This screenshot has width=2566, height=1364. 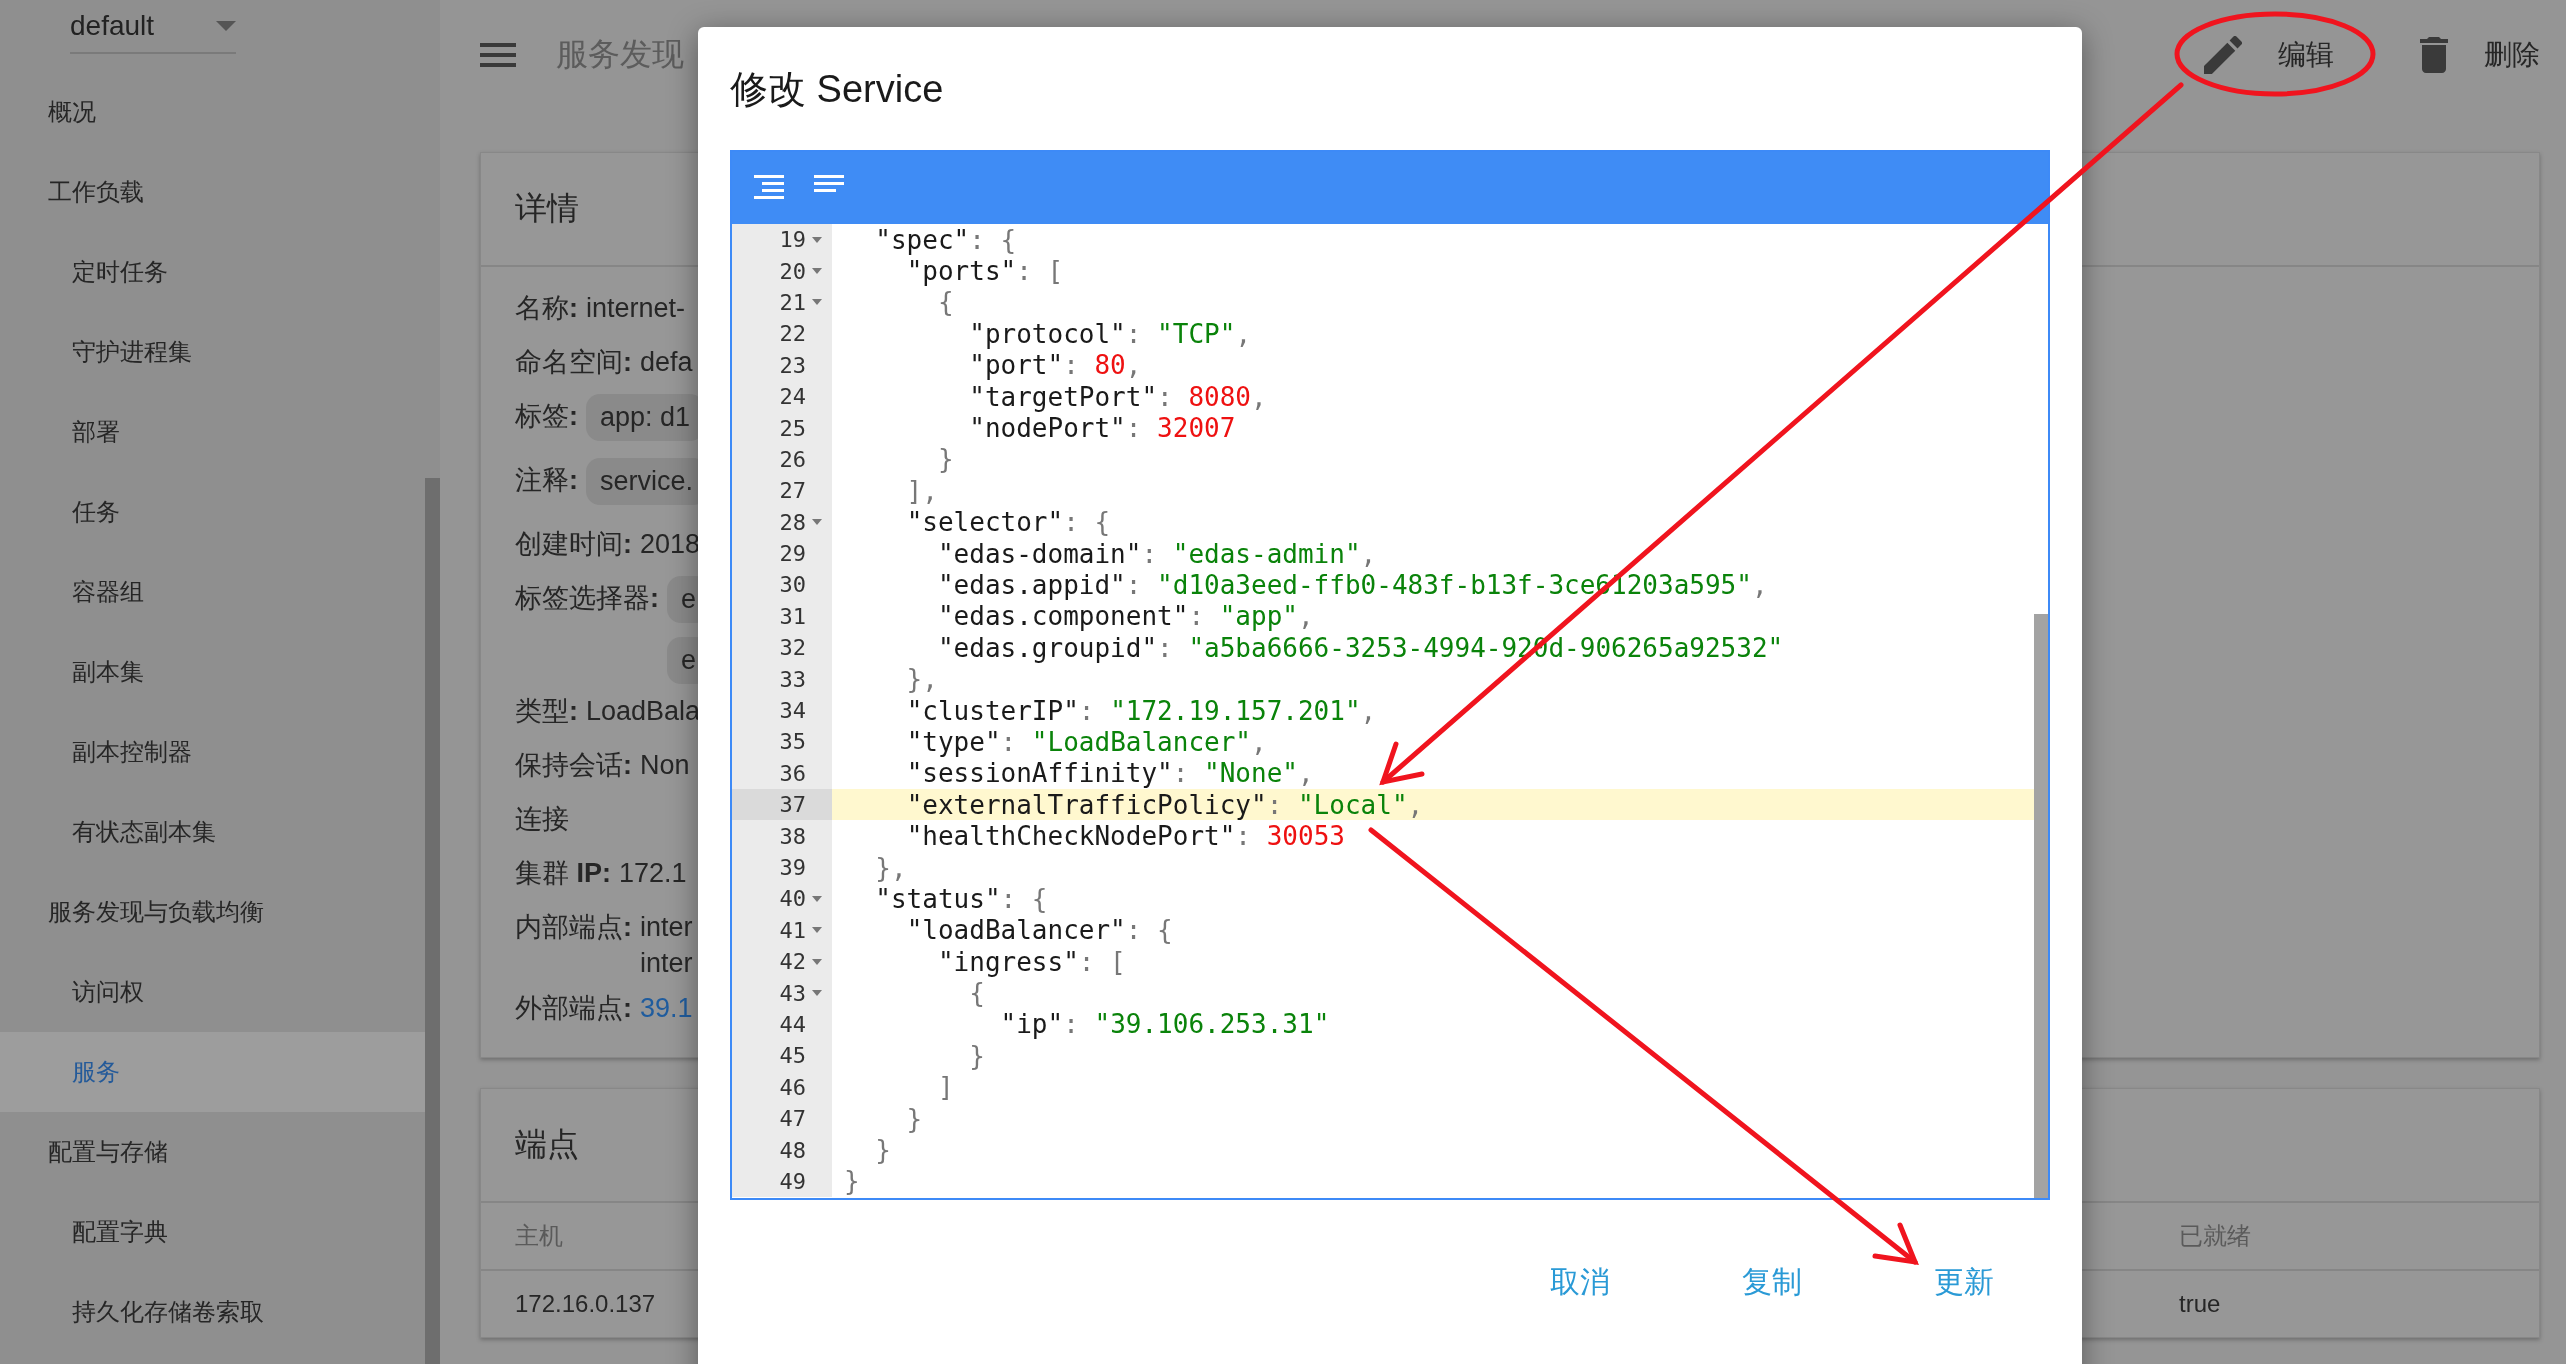 What do you see at coordinates (2223, 55) in the screenshot?
I see `pencil-icon` at bounding box center [2223, 55].